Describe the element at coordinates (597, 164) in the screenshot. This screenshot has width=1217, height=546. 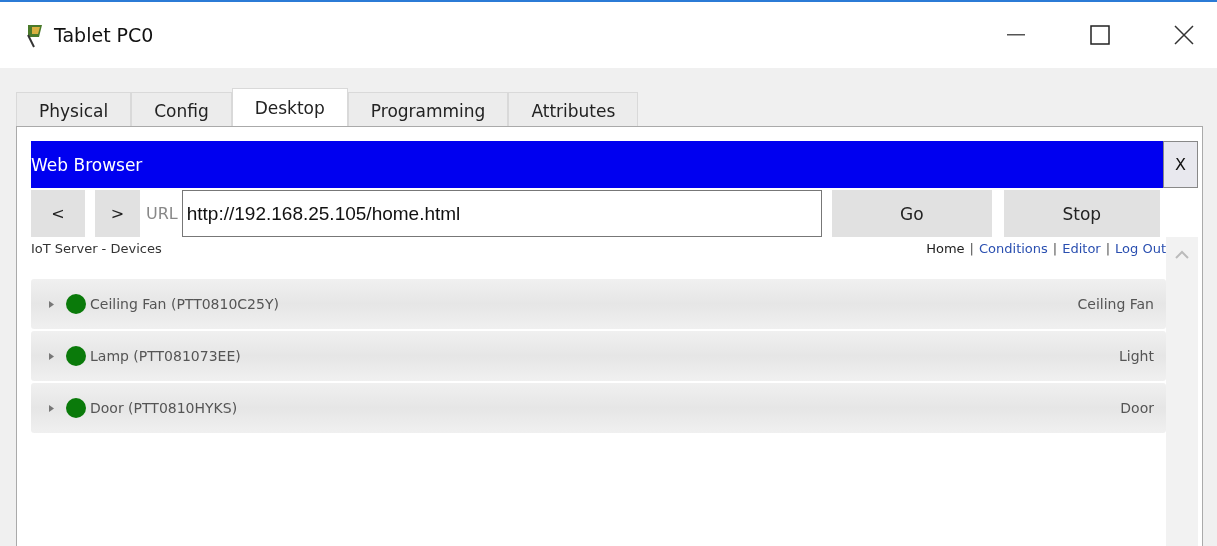
I see `browser-title-bar: Web Browser` at that location.